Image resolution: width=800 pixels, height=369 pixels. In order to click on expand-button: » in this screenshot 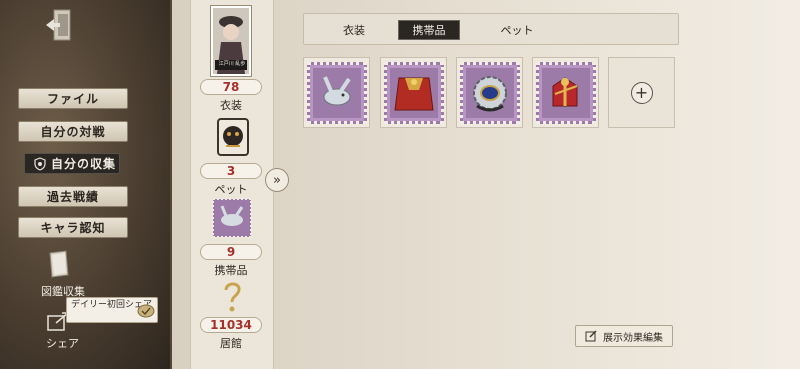, I will do `click(277, 180)`.